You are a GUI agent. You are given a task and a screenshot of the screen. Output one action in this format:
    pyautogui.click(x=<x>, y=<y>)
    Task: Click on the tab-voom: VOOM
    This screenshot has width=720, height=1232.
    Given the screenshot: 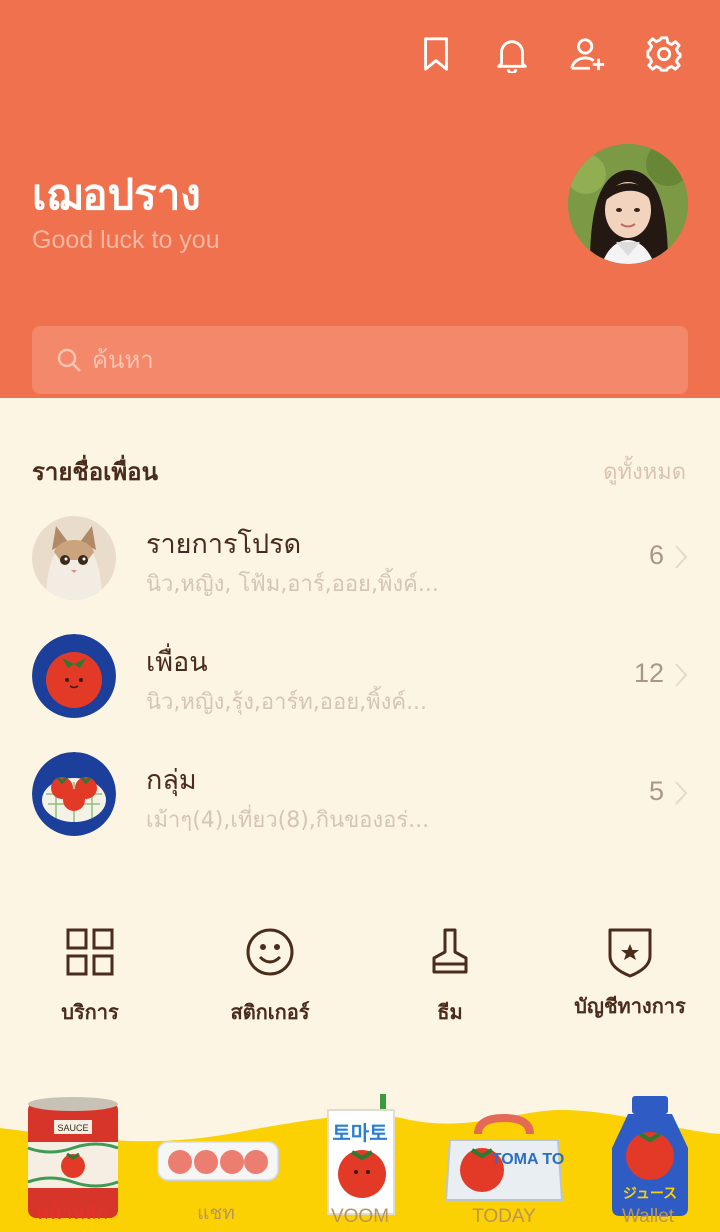 What is the action you would take?
    pyautogui.click(x=360, y=1217)
    